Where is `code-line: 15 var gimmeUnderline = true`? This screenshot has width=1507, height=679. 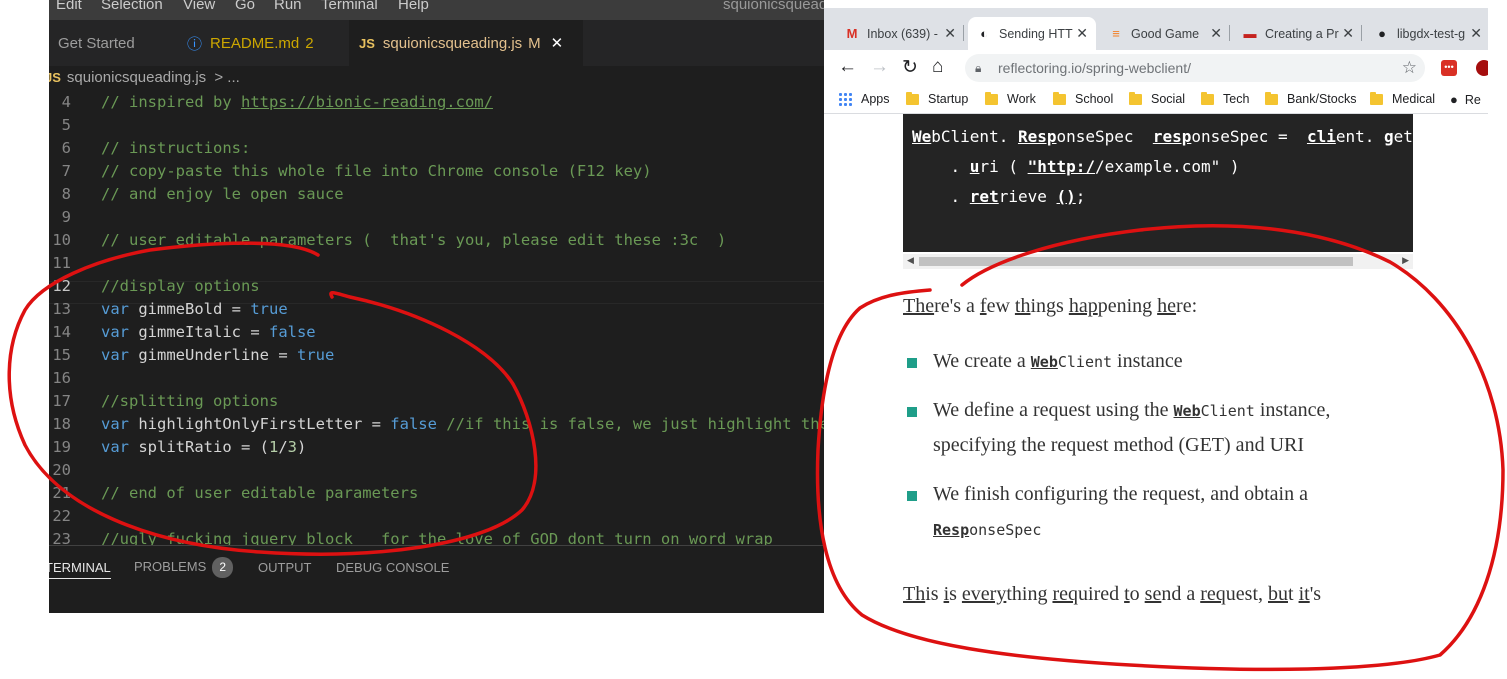
code-line: 15 var gimmeUnderline = true is located at coordinates (436, 355).